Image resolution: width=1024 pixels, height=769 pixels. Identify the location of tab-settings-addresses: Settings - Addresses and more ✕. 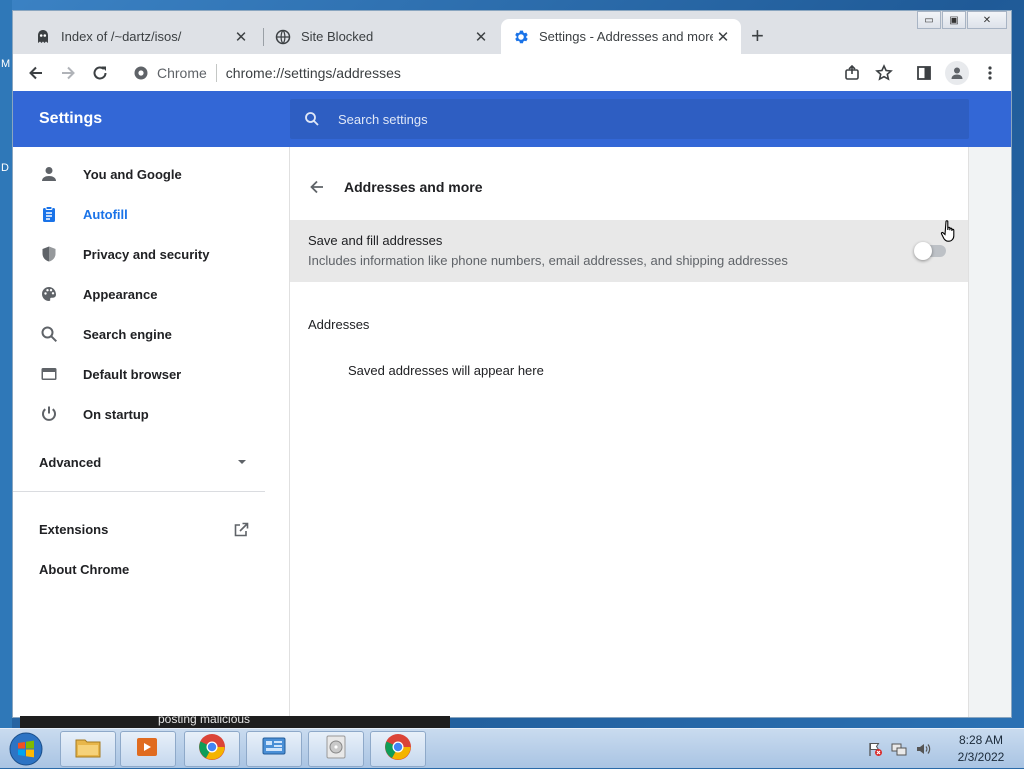
(621, 36).